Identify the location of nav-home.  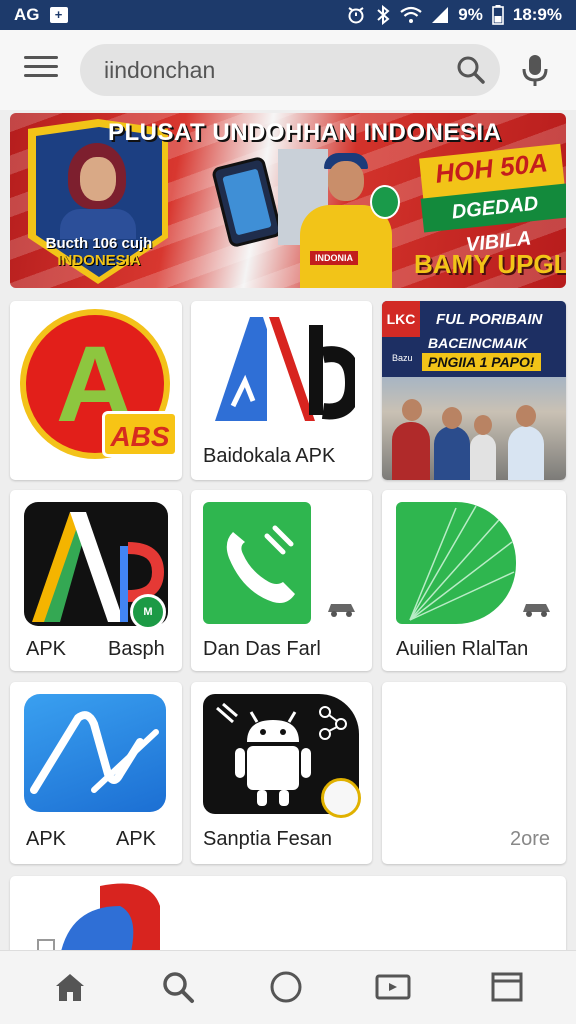
(70, 987).